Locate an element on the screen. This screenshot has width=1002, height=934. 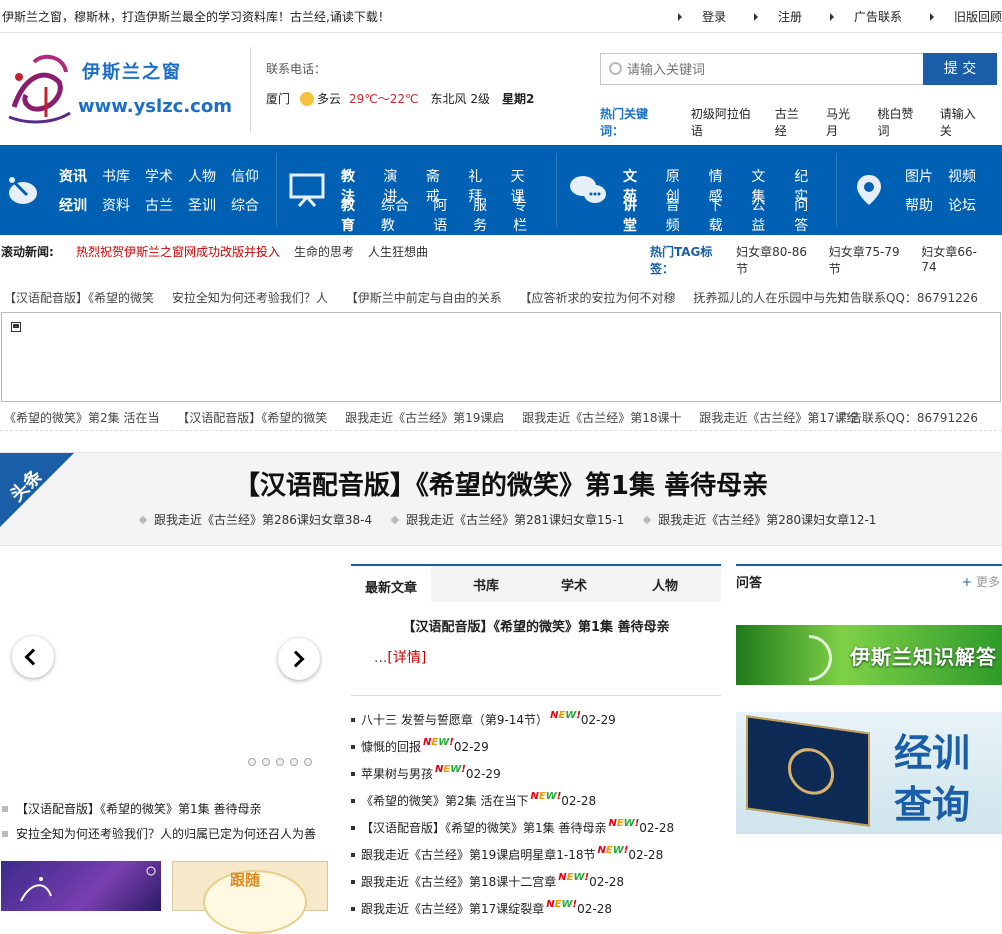
scripture-search-banner: 经训 查询 is located at coordinates (869, 773).